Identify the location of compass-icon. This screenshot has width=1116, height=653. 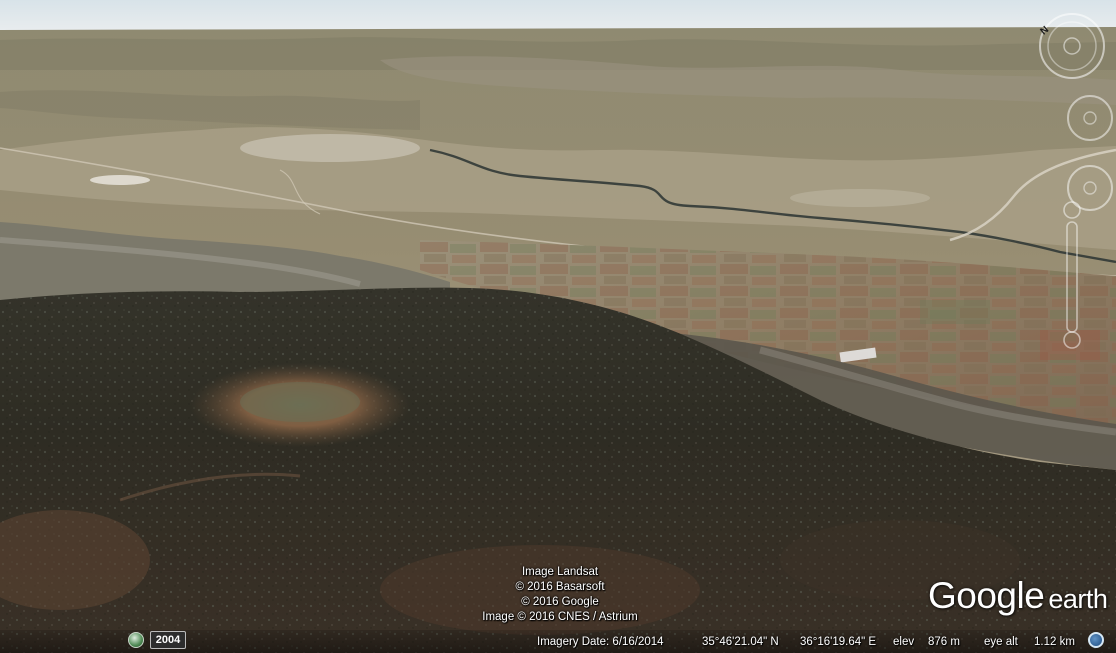
(1072, 46).